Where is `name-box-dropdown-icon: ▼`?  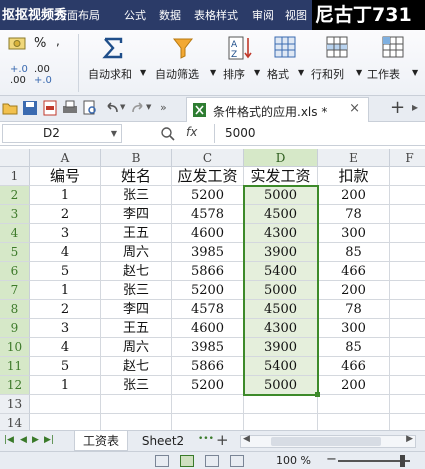 name-box-dropdown-icon: ▼ is located at coordinates (114, 133).